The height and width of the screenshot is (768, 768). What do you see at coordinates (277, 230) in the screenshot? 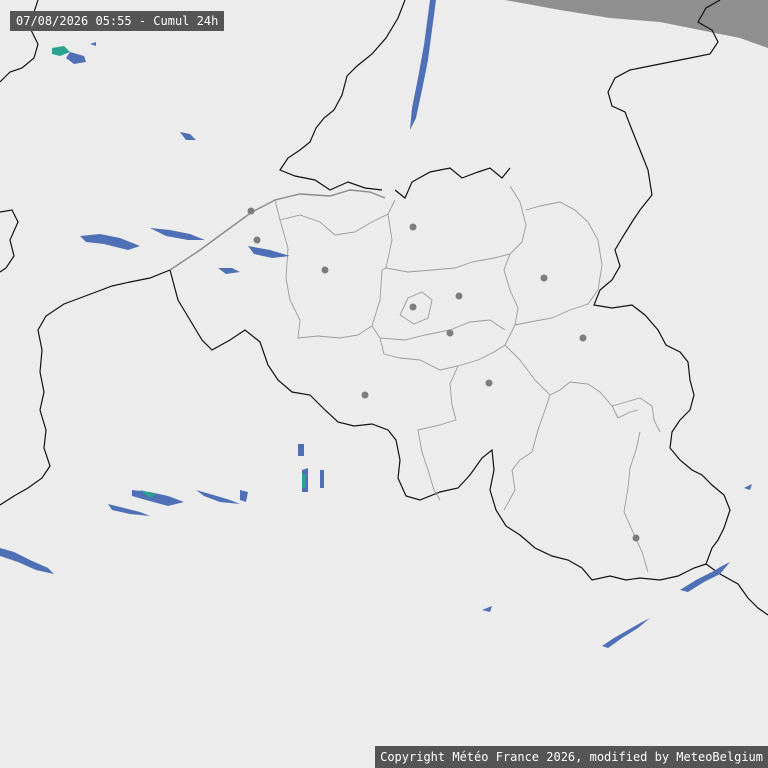
I see `coastline` at bounding box center [277, 230].